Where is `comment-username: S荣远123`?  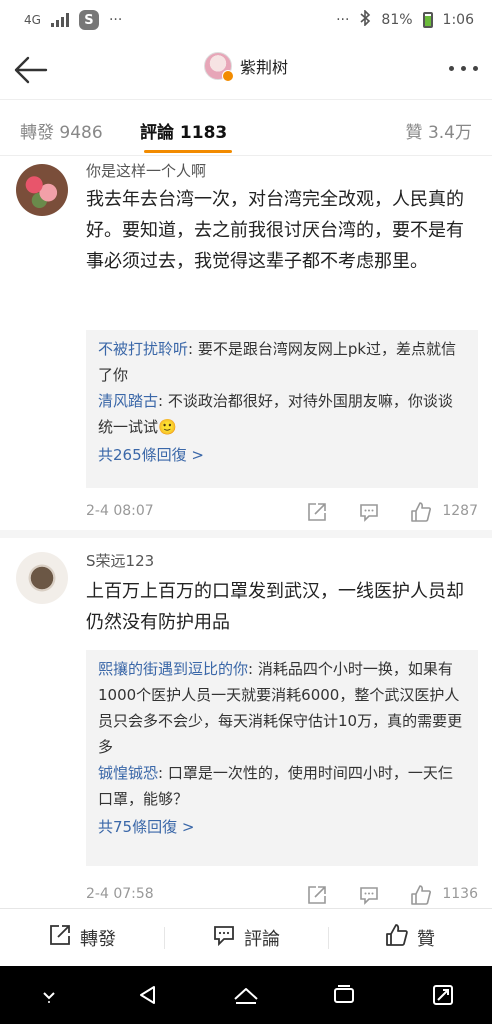 comment-username: S荣远123 is located at coordinates (120, 560).